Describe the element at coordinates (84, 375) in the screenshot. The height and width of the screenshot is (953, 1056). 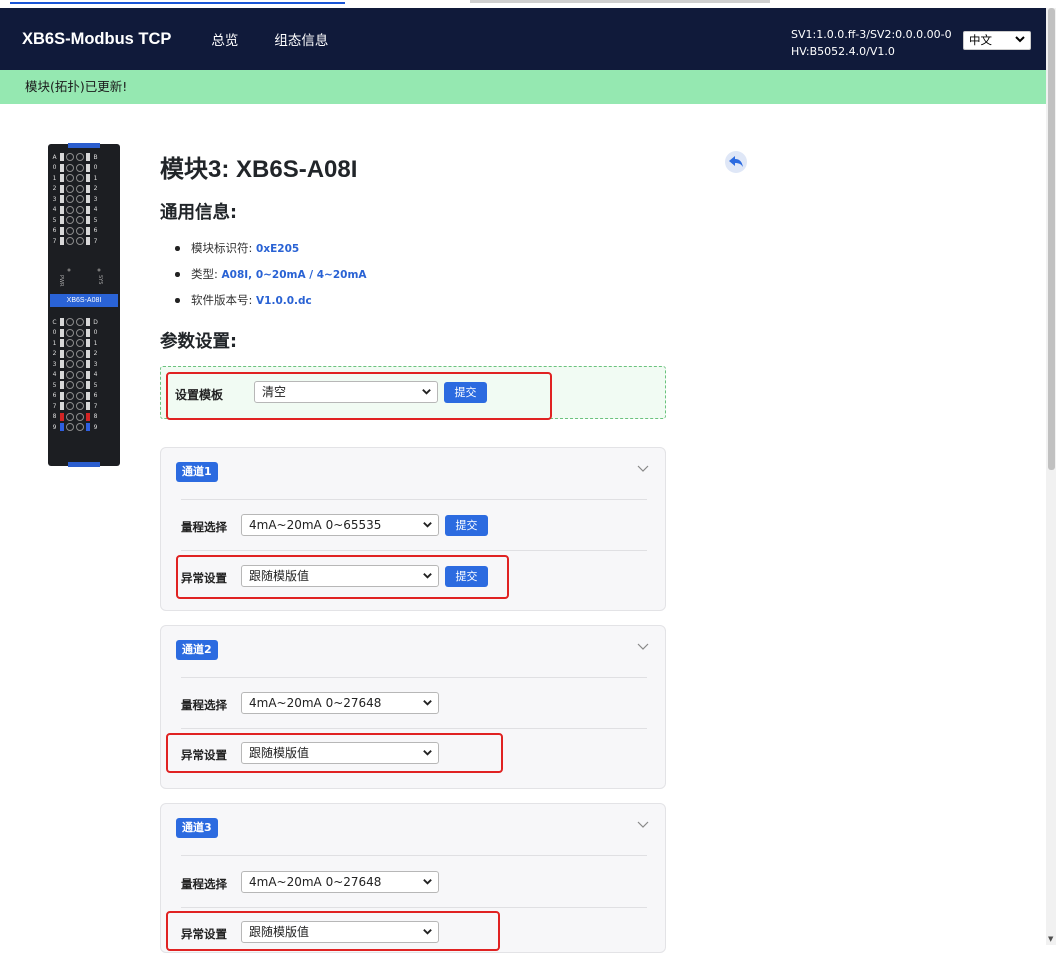
I see `device-terminal-row: 44` at that location.